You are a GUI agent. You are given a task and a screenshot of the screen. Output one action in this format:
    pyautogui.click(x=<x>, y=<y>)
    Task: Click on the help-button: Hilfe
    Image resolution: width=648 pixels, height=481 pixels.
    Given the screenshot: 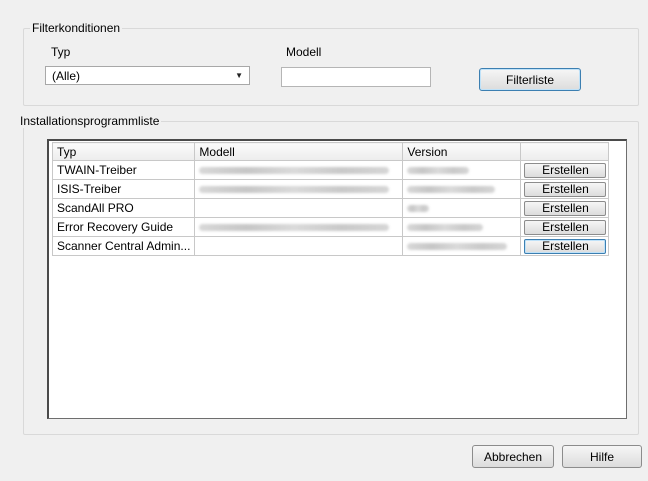 What is the action you would take?
    pyautogui.click(x=602, y=456)
    